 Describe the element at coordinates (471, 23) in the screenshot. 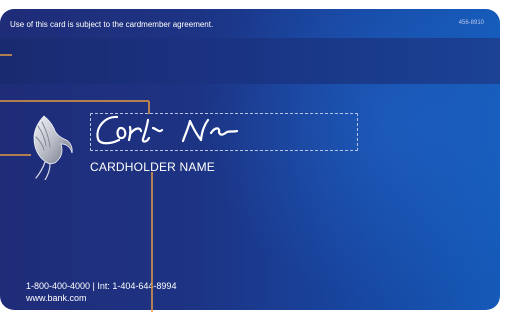

I see `card-number-text: 456-8910` at that location.